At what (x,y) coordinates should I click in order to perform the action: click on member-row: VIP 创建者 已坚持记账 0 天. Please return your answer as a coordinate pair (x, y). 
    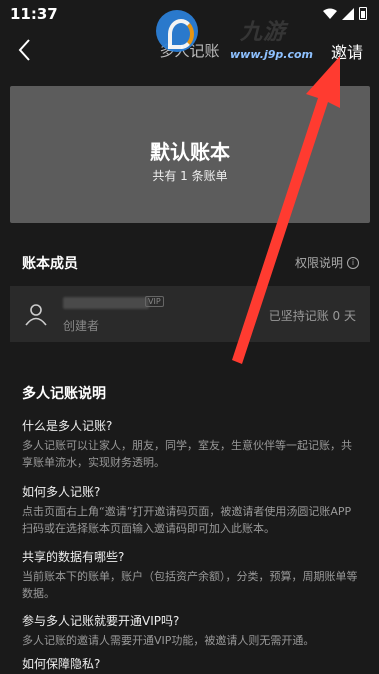
    Looking at the image, I should click on (190, 314).